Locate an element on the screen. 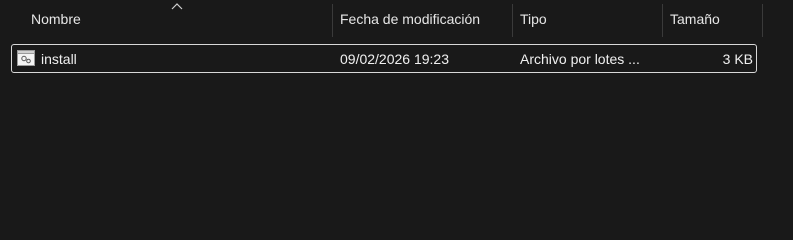  column-divider-name is located at coordinates (332, 20).